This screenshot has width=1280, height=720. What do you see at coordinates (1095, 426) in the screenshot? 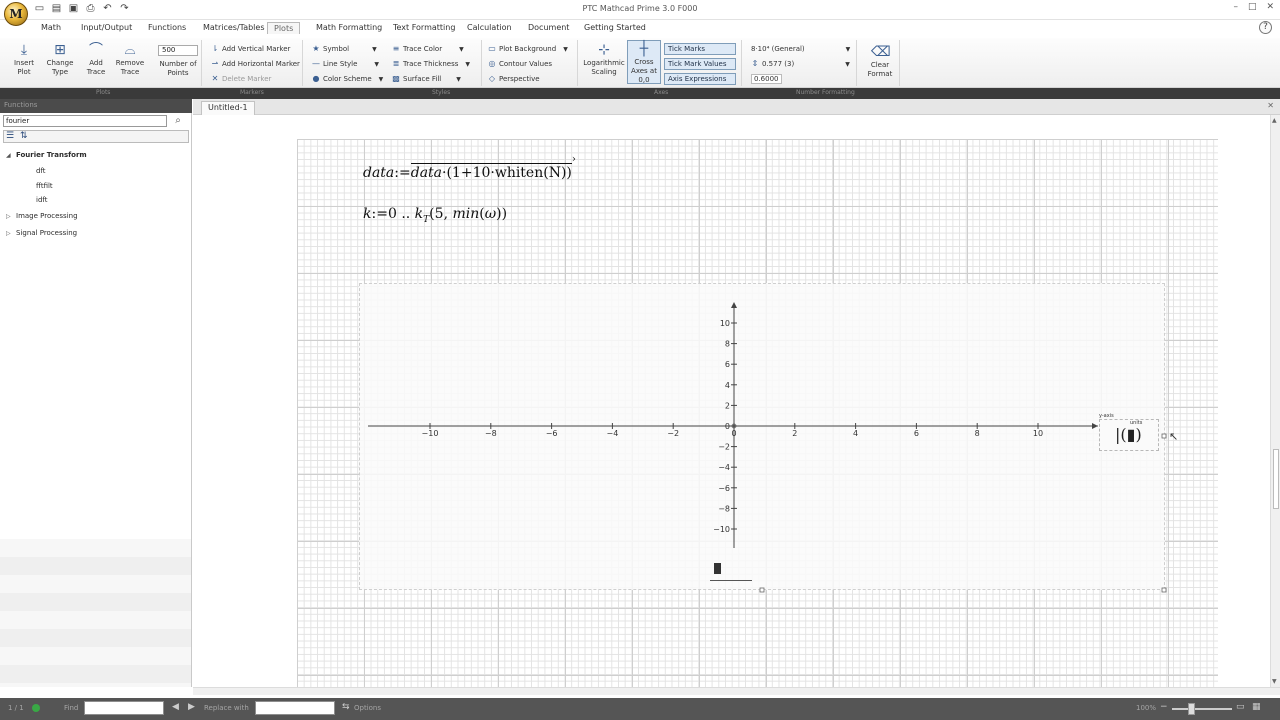
I see `x-axis-arrowhead` at bounding box center [1095, 426].